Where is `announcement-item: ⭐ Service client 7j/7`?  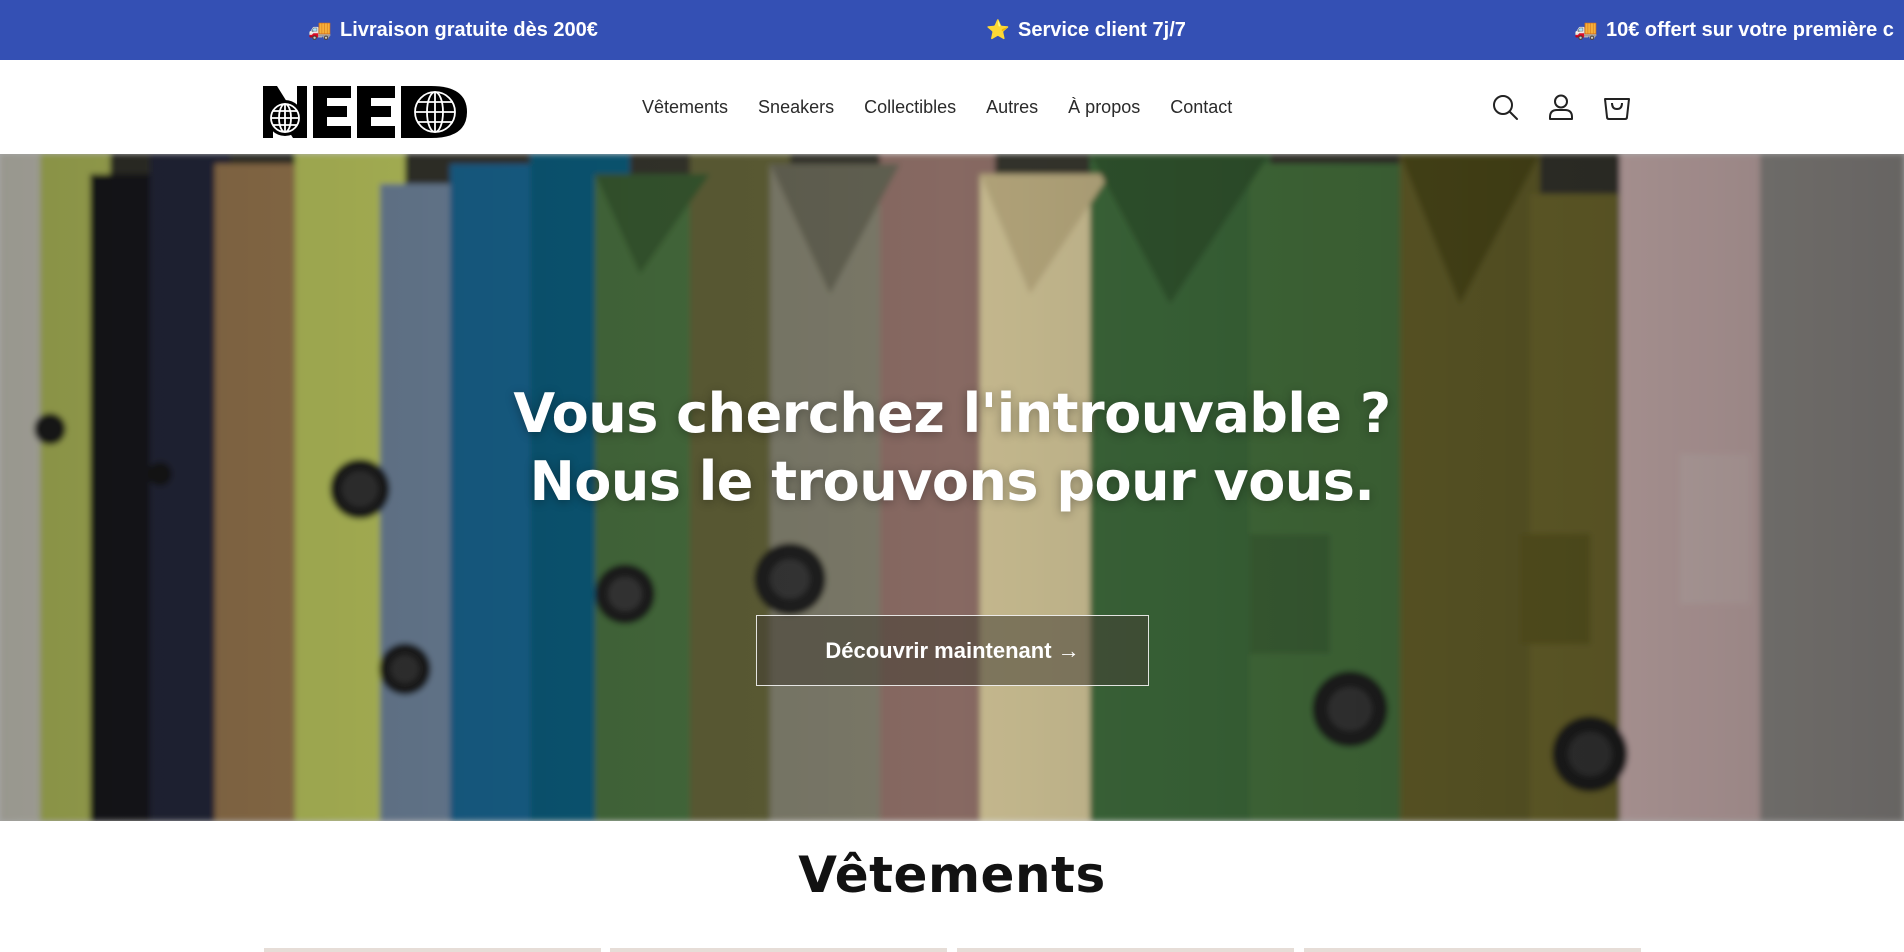
announcement-item: ⭐ Service client 7j/7 is located at coordinates (1086, 30).